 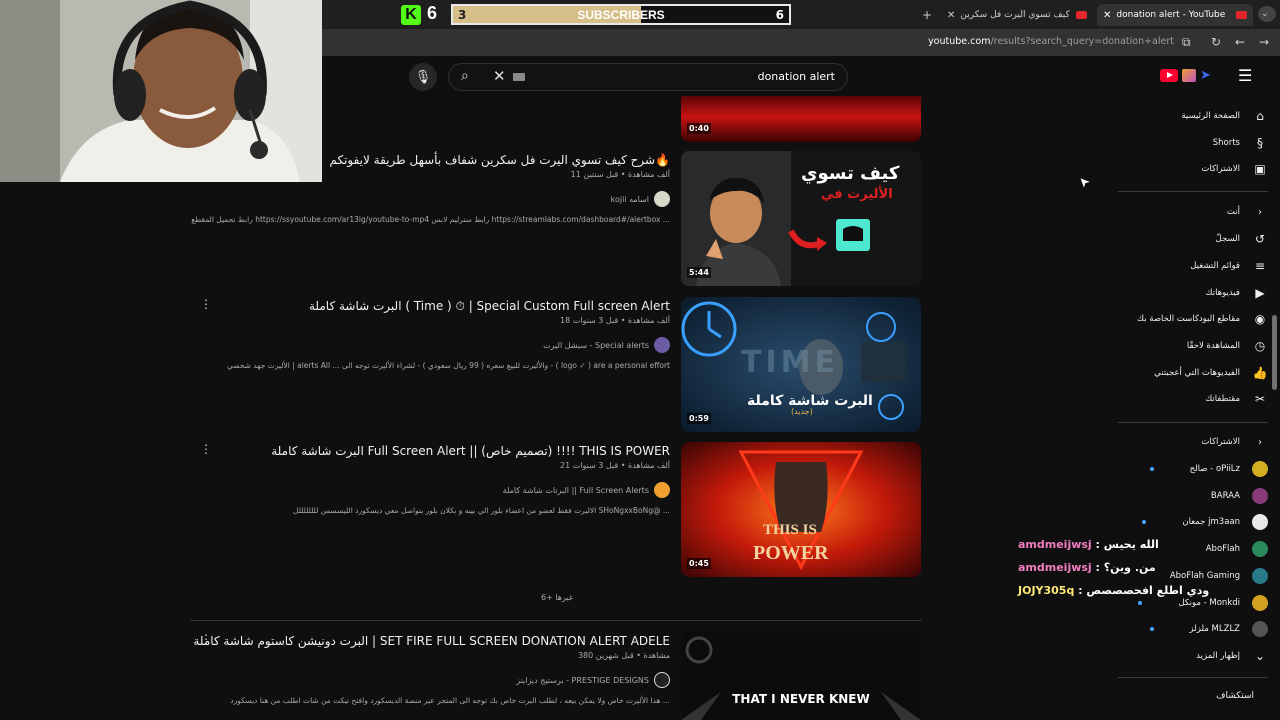 I want to click on your-videos-icon: ▶, so click(x=1260, y=293).